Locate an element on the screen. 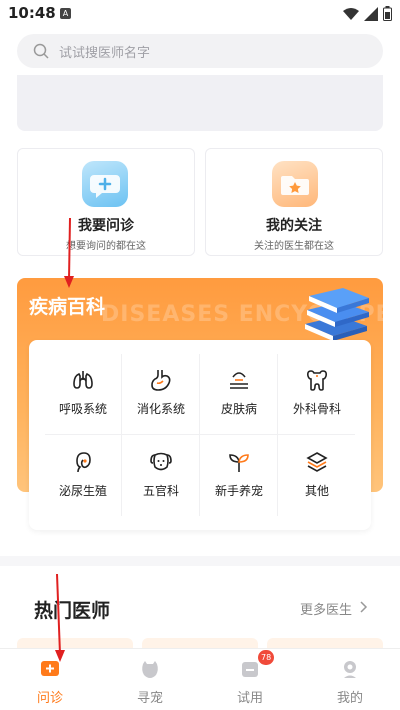 The image size is (400, 710). status-bar: 10:48 A is located at coordinates (200, 14).